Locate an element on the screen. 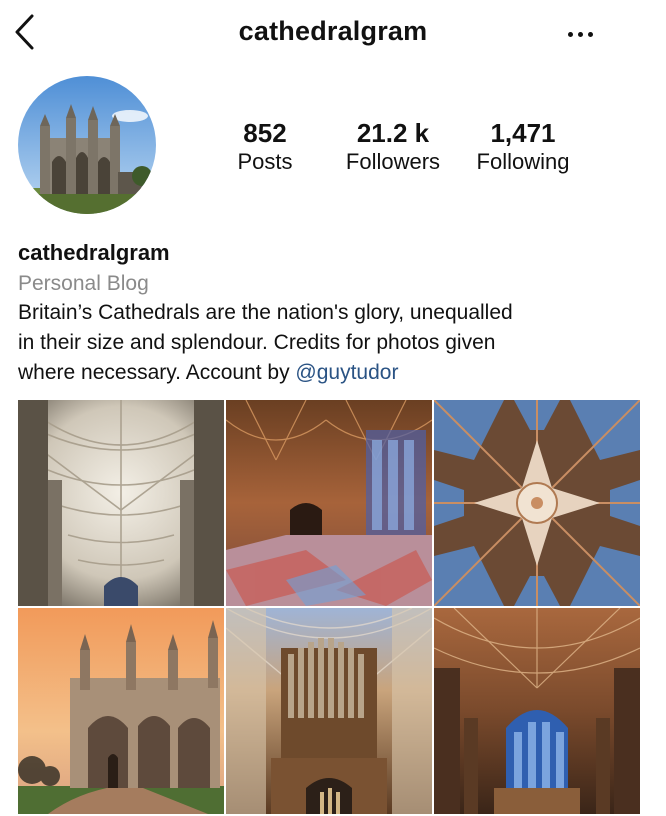 The image size is (666, 816). cathedral-facade-photo is located at coordinates (87, 145).